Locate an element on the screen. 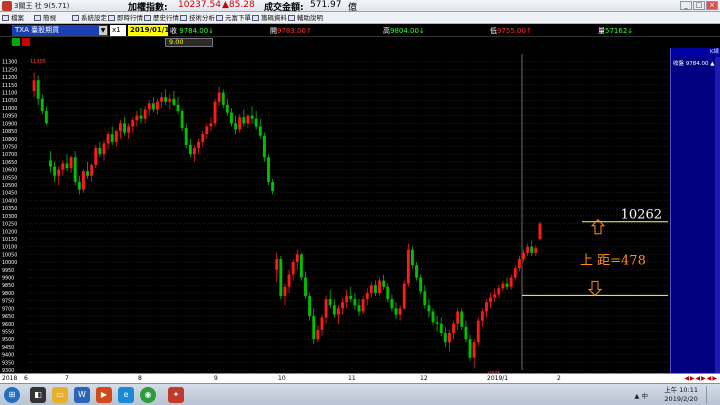 The image size is (720, 405). media-icon: ◧ is located at coordinates (38, 395).